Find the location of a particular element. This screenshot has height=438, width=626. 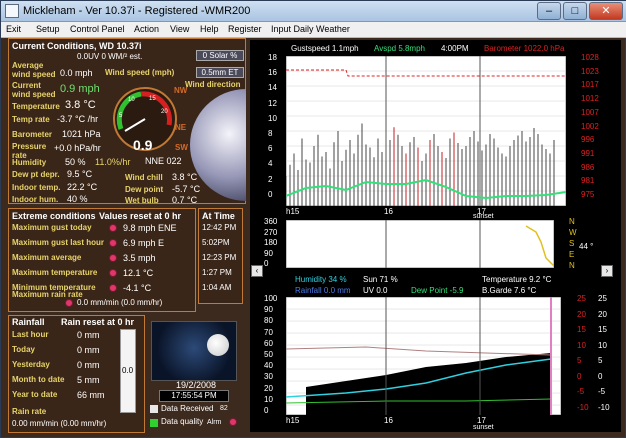

maximize-button: □ is located at coordinates (575, 11).